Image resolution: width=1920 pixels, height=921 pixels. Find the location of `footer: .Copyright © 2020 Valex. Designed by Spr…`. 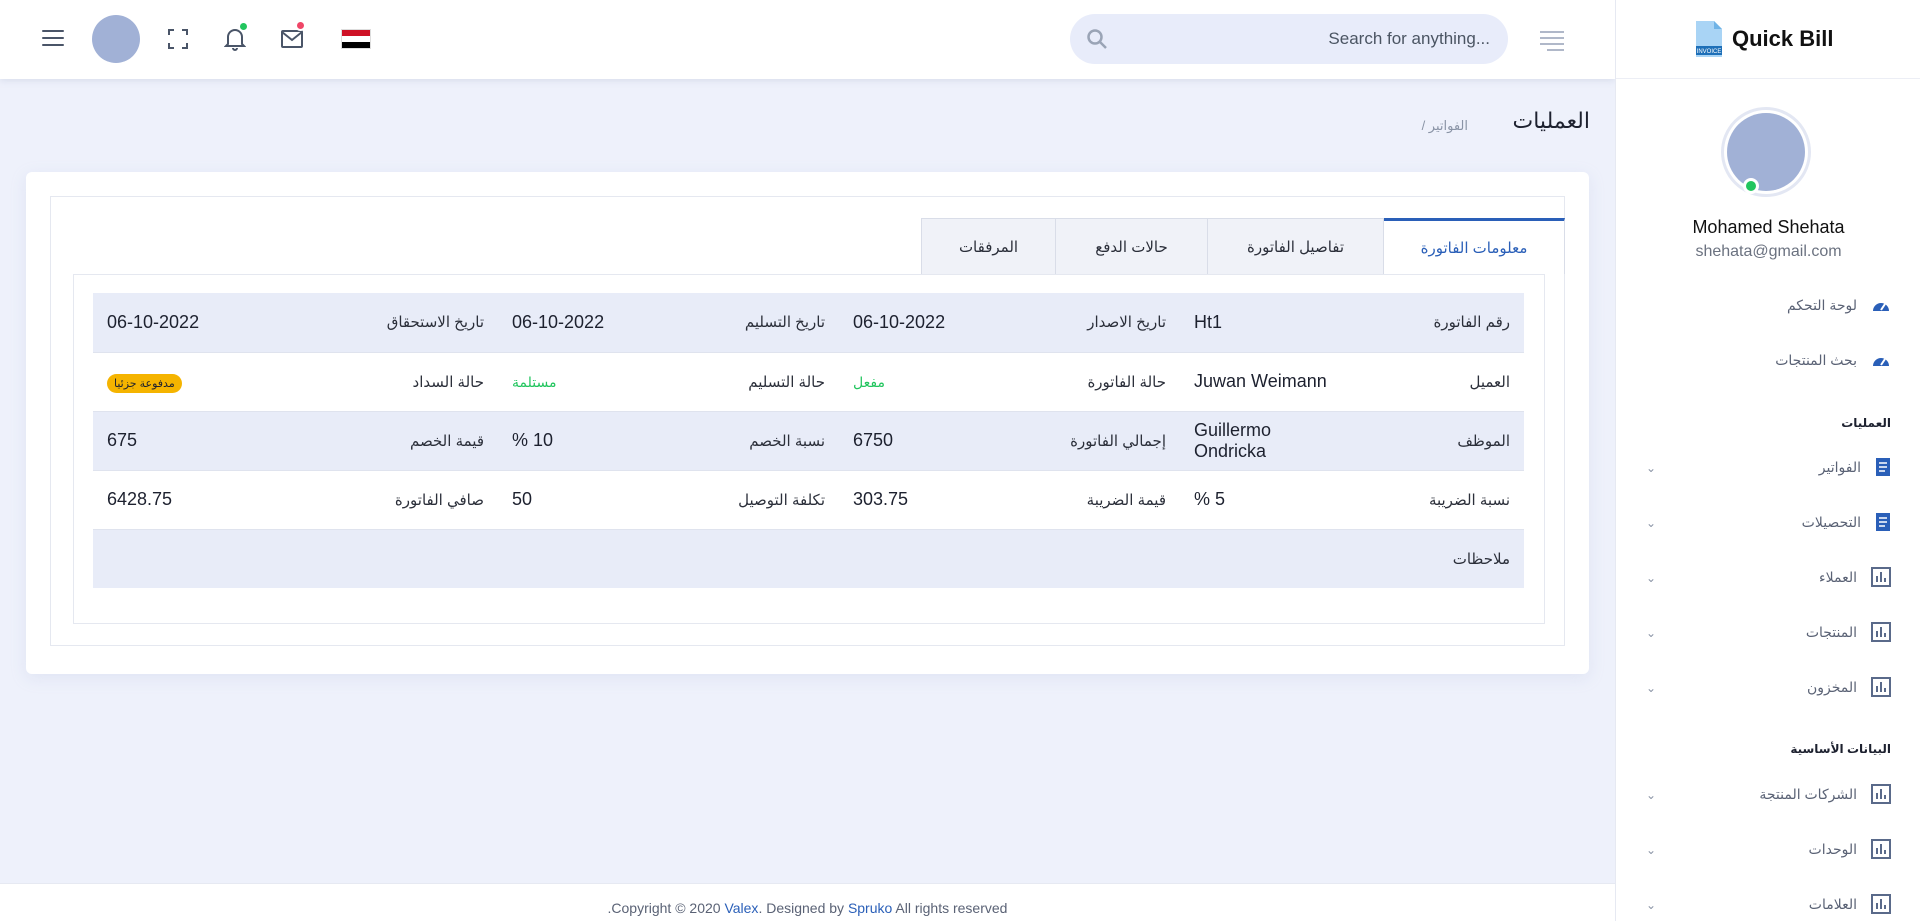

footer: .Copyright © 2020 Valex. Designed by Spr… is located at coordinates (807, 902).